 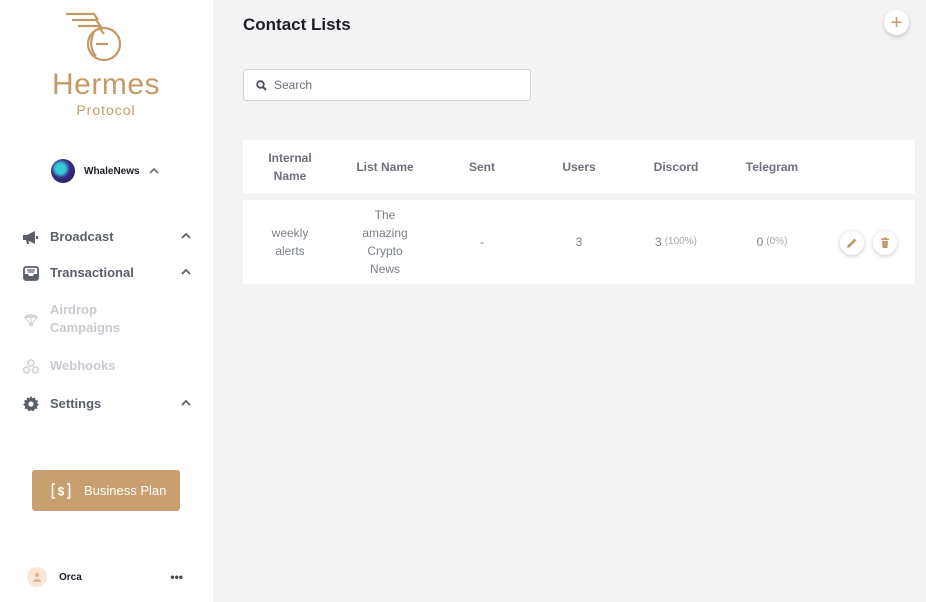 What do you see at coordinates (111, 404) in the screenshot?
I see `sidebar-item-settings: Settings` at bounding box center [111, 404].